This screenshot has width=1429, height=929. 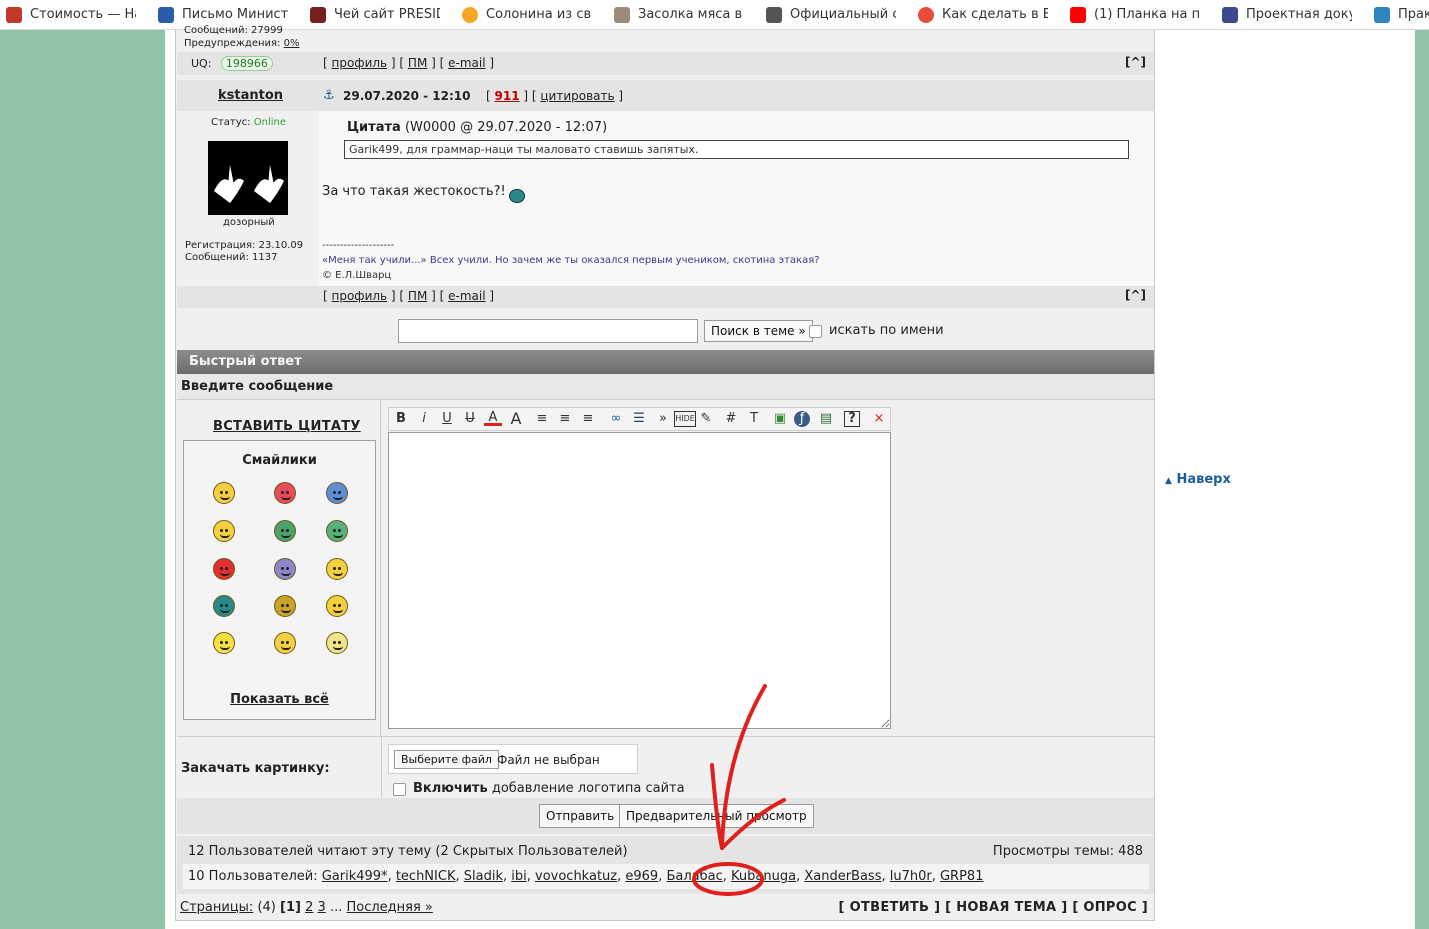 What do you see at coordinates (1198, 479) in the screenshot?
I see `to-top-link: ▲ Наверх` at bounding box center [1198, 479].